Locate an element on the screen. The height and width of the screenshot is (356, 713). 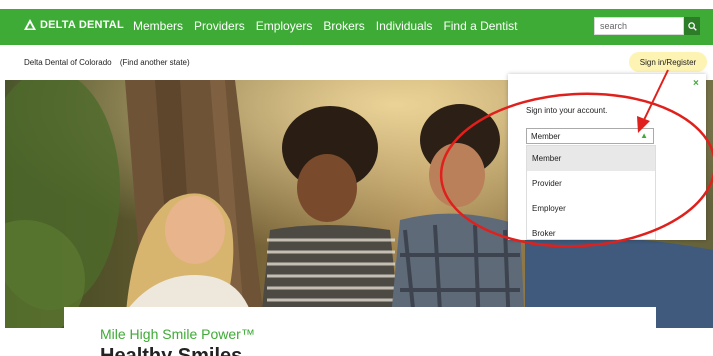
search-button is located at coordinates (692, 26).